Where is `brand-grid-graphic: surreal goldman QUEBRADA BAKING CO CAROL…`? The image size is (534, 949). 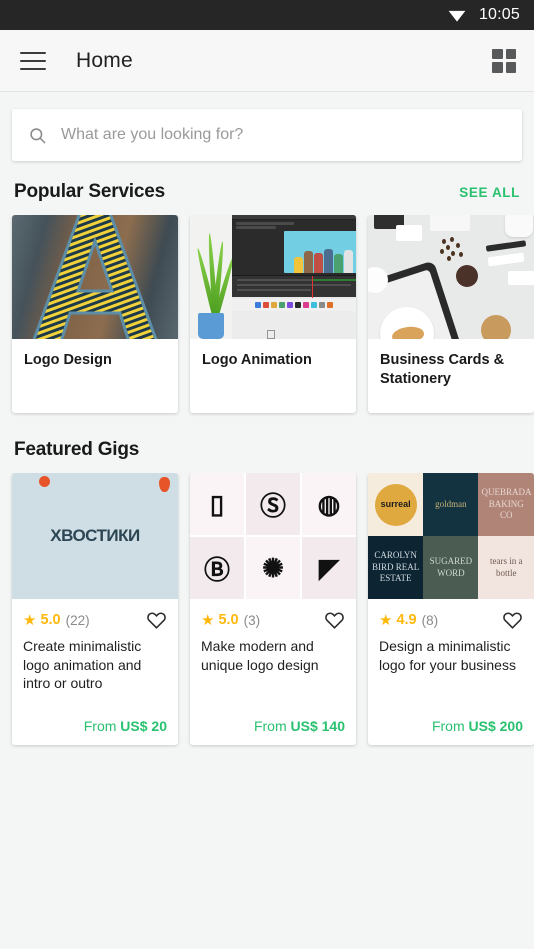 brand-grid-graphic: surreal goldman QUEBRADA BAKING CO CAROL… is located at coordinates (451, 536).